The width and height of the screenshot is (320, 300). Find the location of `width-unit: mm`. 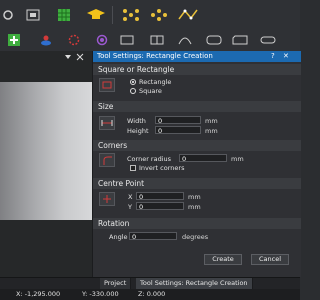

width-unit: mm is located at coordinates (211, 121).